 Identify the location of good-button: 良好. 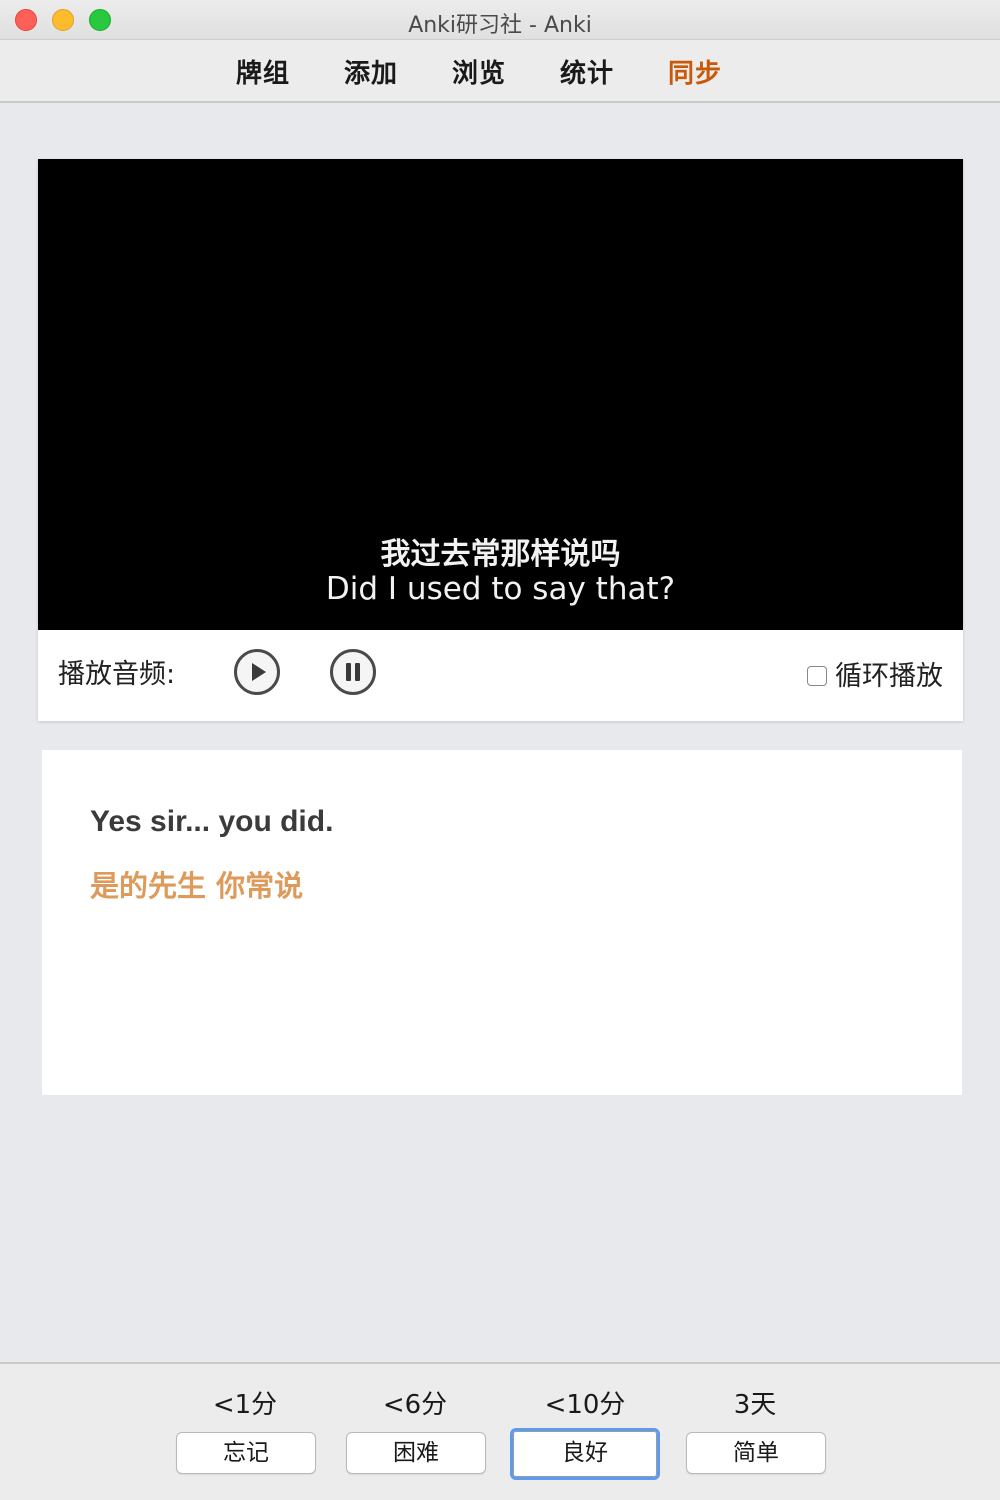
(585, 1454).